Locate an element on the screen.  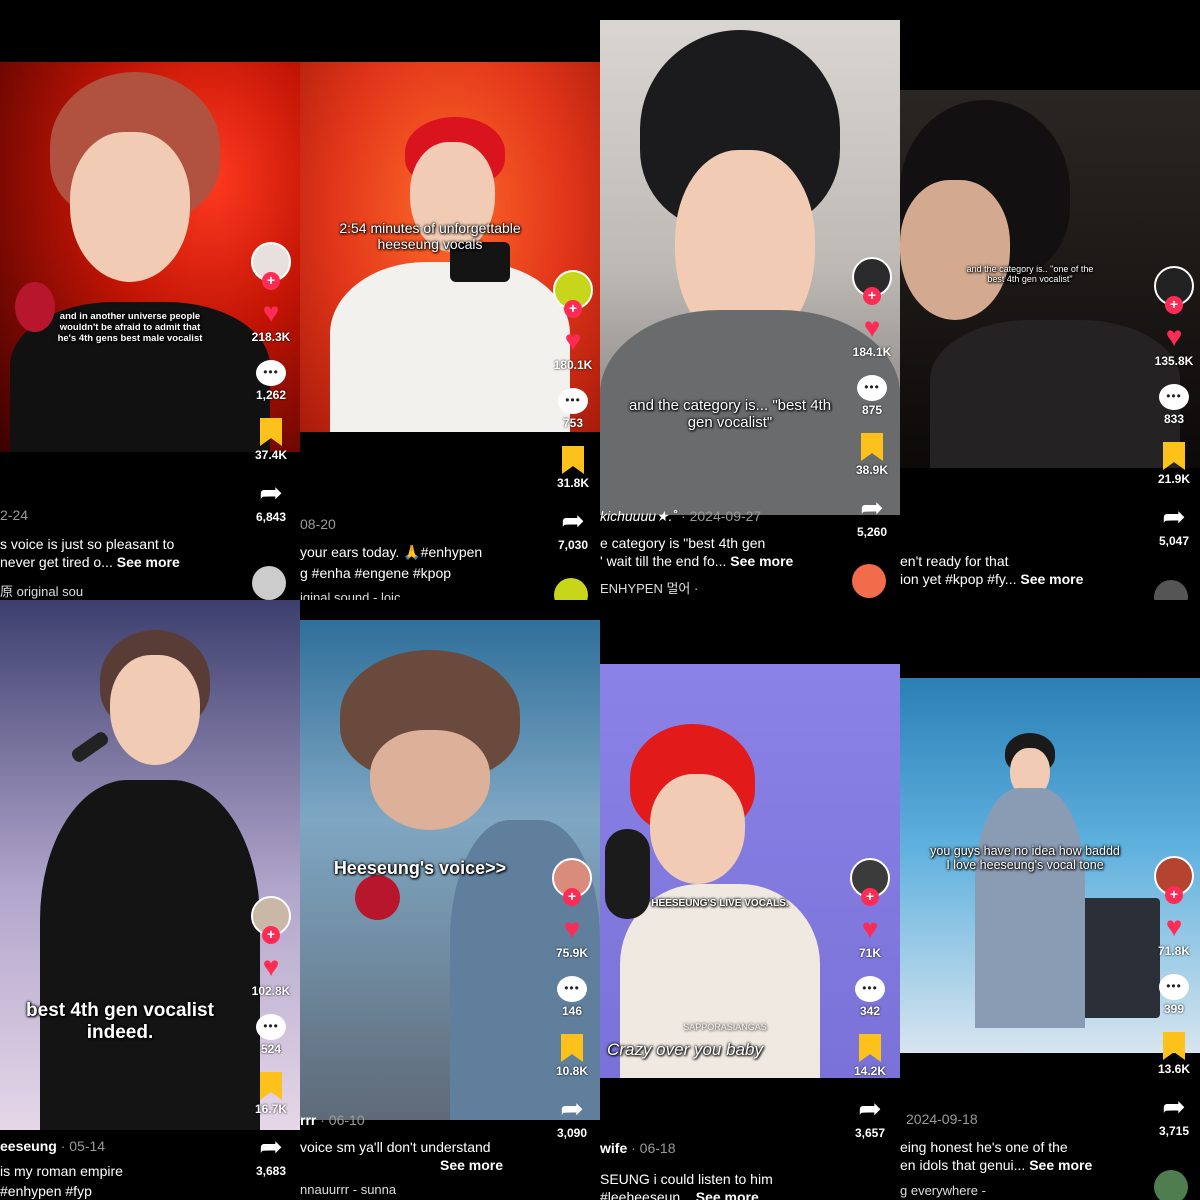
caption-line-2: #enhypen #fyp is located at coordinates (46, 1191).